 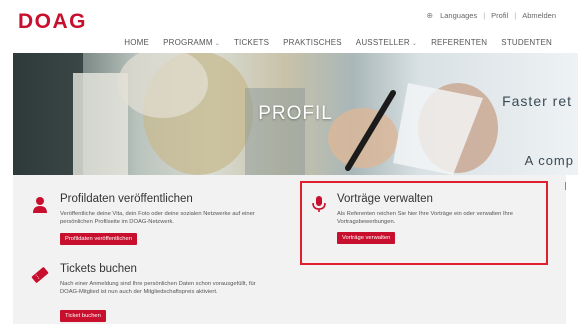 I want to click on profildaten-button: Profildaten veröffentlichen, so click(x=98, y=239).